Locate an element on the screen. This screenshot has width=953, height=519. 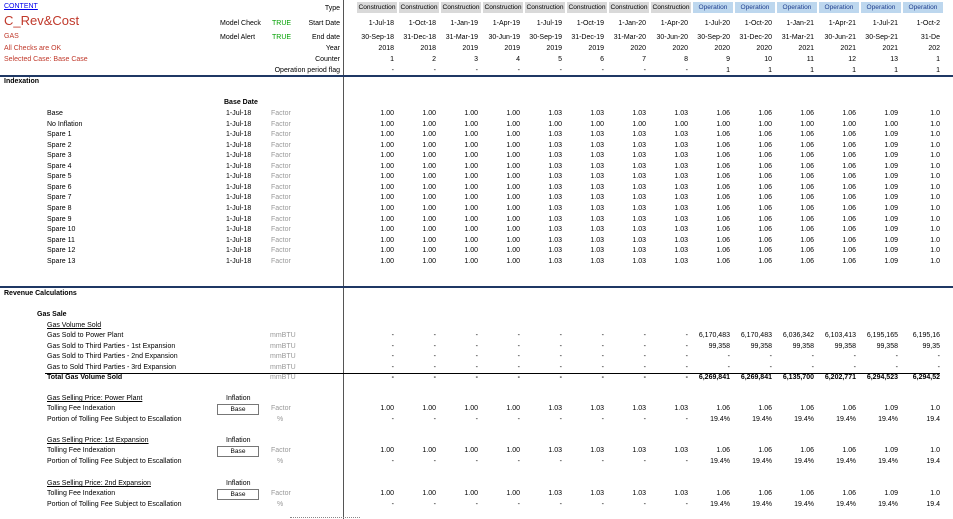
section-divider is located at coordinates (476, 76).